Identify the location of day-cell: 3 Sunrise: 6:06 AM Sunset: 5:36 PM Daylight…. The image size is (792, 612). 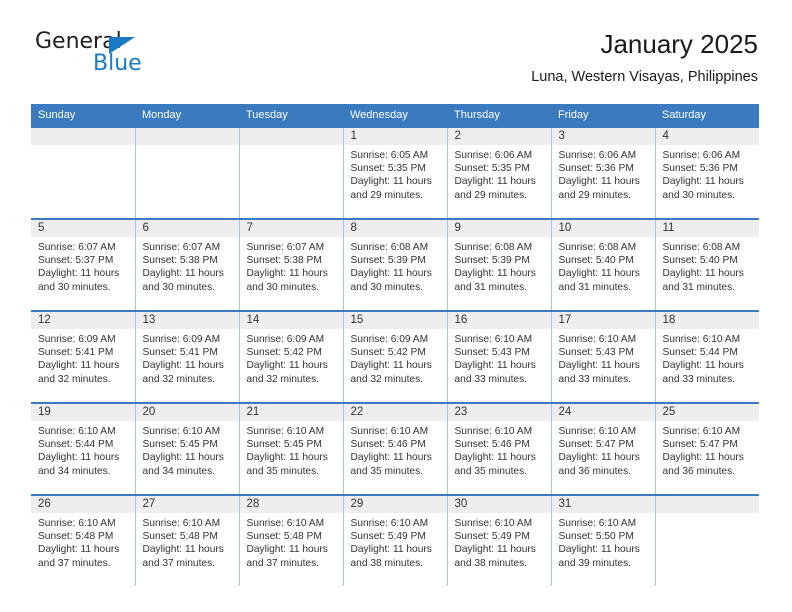
(602, 172).